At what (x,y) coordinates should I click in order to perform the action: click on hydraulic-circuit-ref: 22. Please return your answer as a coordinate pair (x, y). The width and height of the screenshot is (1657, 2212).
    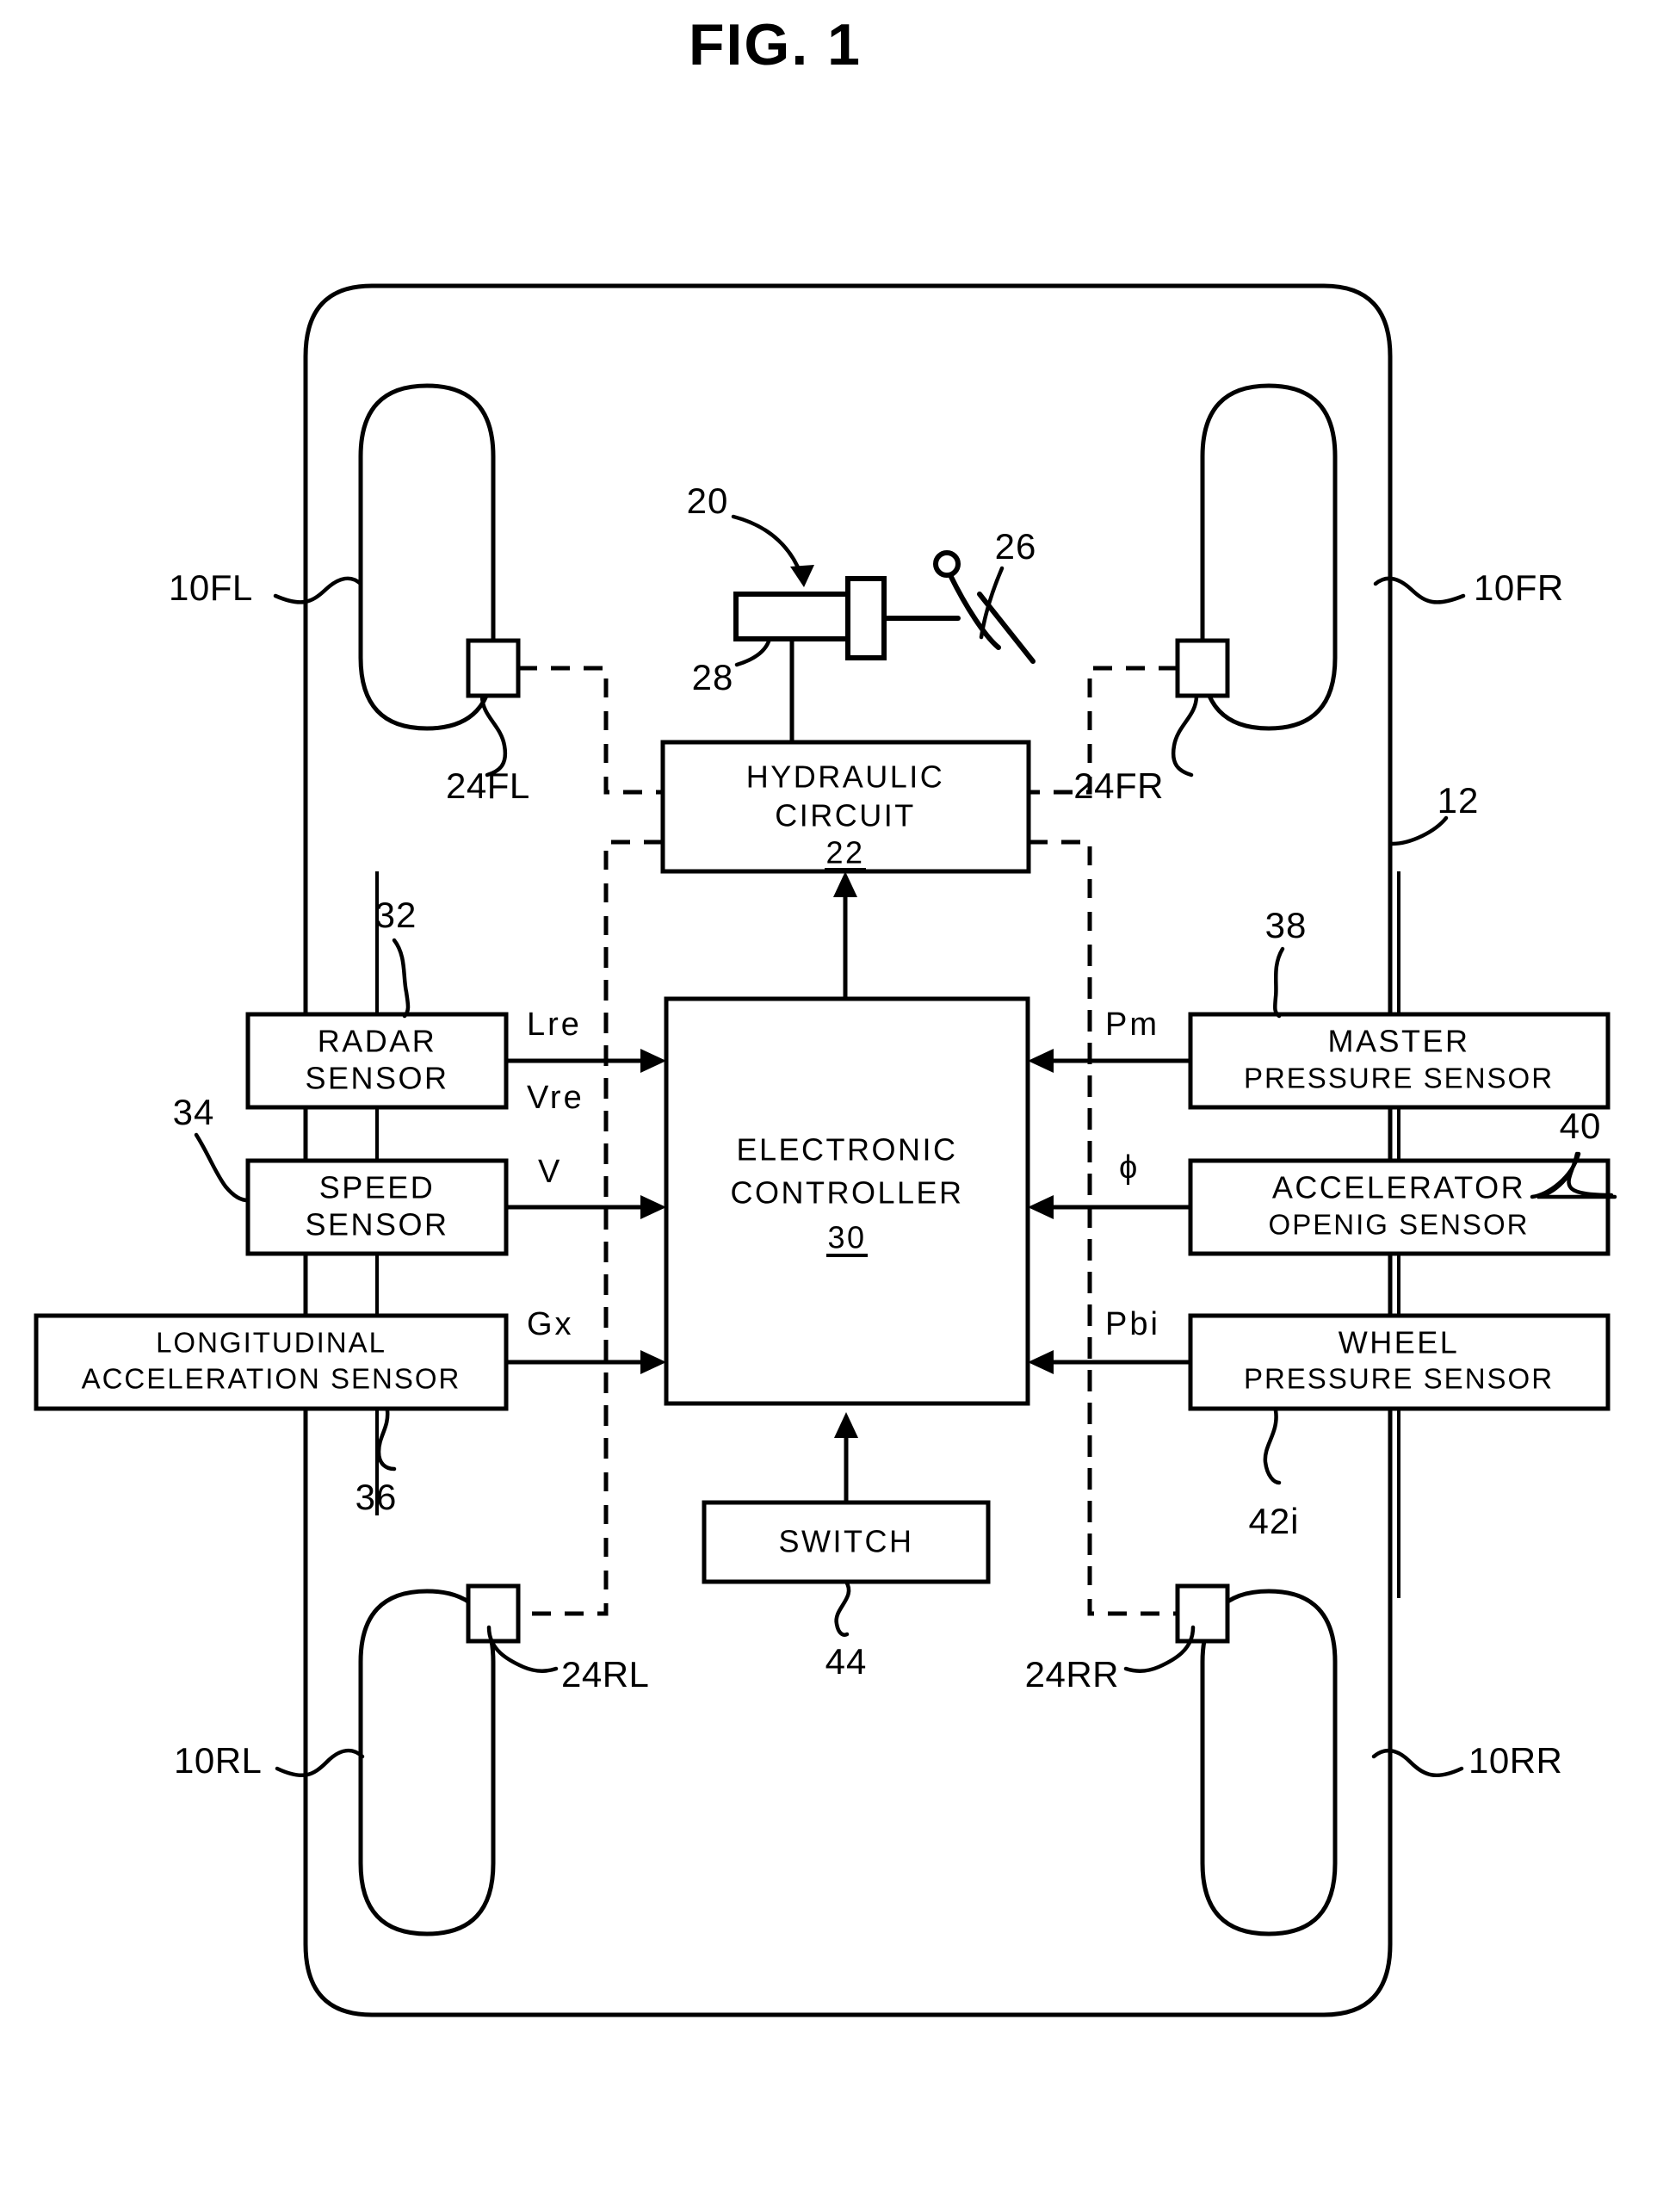
    Looking at the image, I should click on (844, 853).